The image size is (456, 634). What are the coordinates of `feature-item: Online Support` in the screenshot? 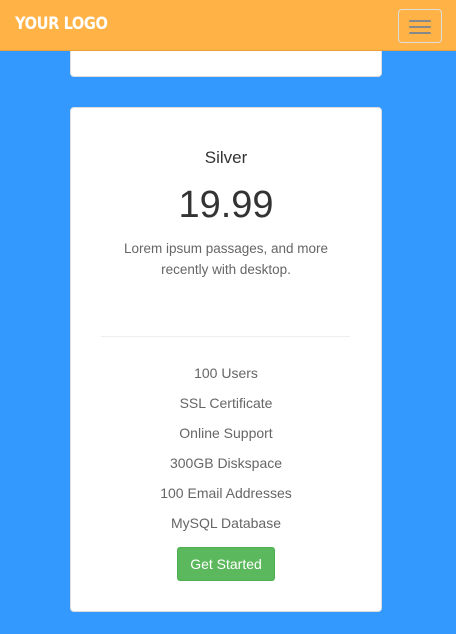 It's located at (226, 433).